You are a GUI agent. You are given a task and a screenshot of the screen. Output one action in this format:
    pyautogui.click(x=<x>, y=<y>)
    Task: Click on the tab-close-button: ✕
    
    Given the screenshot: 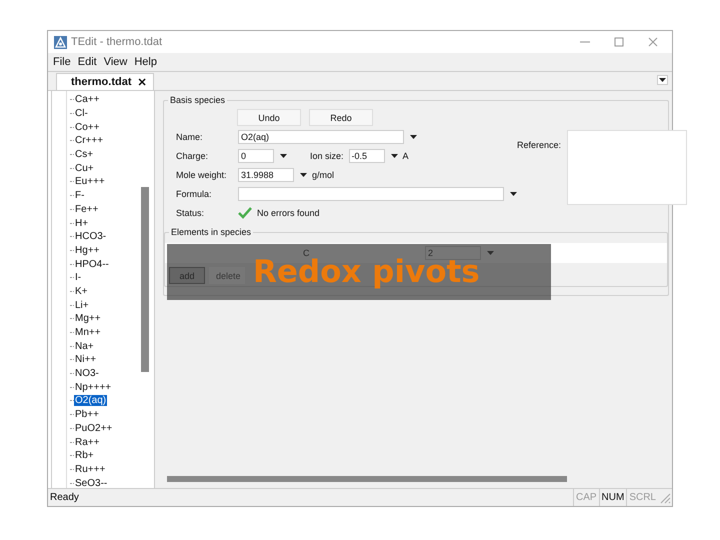 What is the action you would take?
    pyautogui.click(x=142, y=82)
    